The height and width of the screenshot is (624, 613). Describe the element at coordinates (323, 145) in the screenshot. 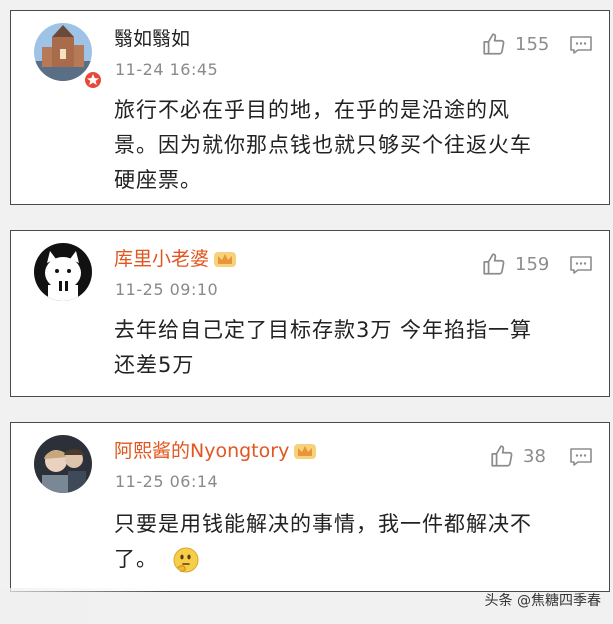

I see `text-line: 景。因为就你那点钱也就只够买个往返火车` at that location.